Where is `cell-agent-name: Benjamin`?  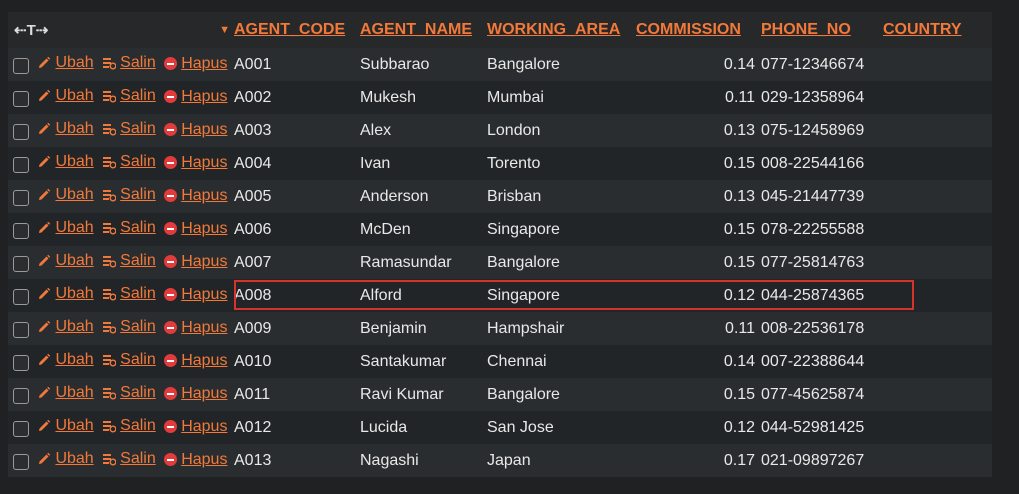
cell-agent-name: Benjamin is located at coordinates (423, 328).